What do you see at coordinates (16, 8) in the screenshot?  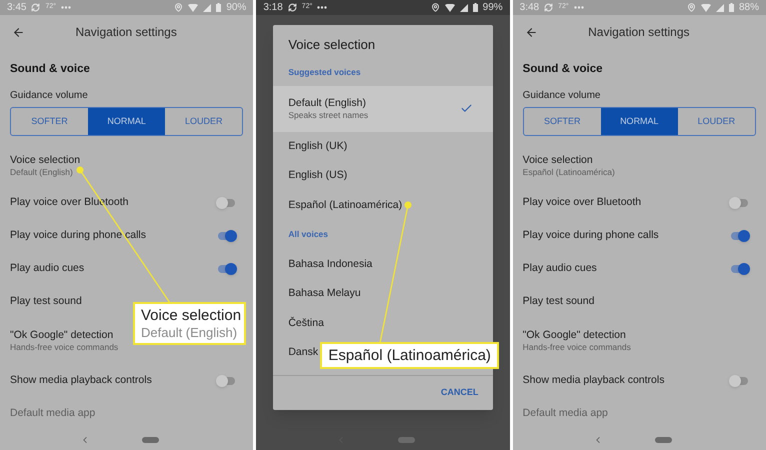 I see `status-time: 3:45` at bounding box center [16, 8].